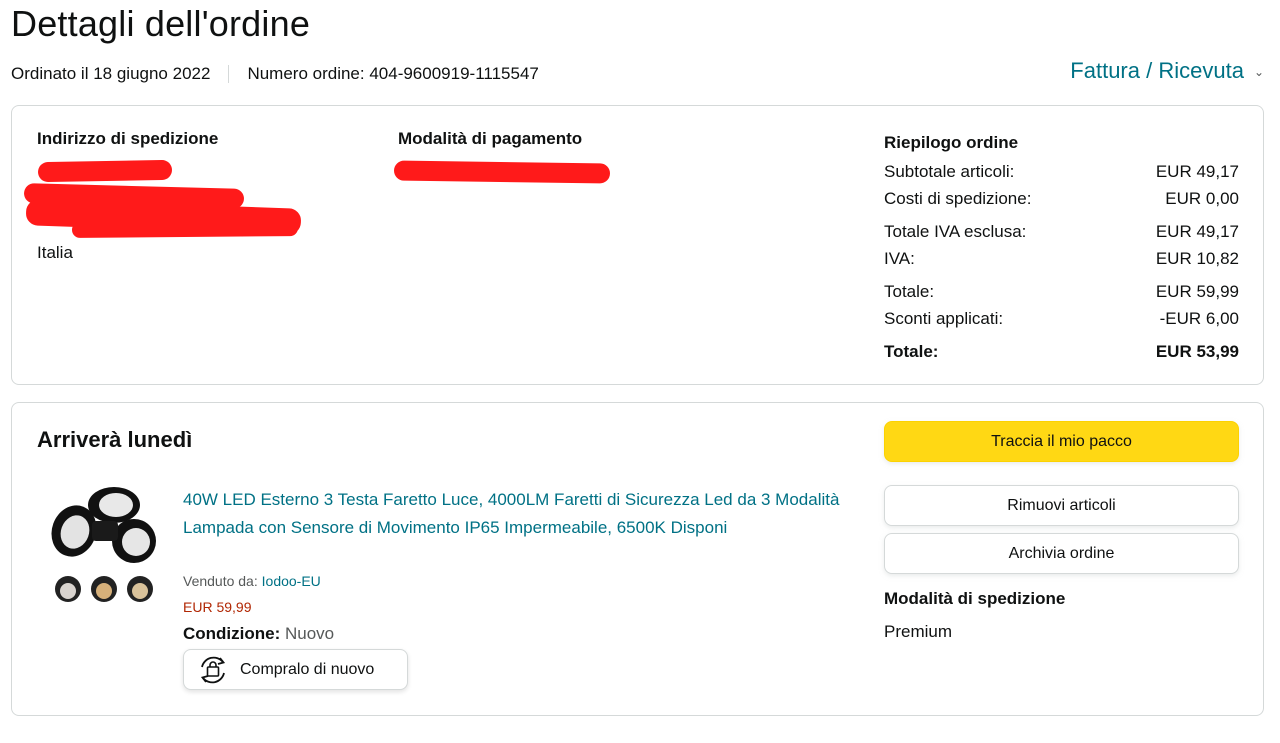 The width and height of the screenshot is (1280, 743). Describe the element at coordinates (161, 23) in the screenshot. I see `page-title: Dettagli dell'ordine` at that location.